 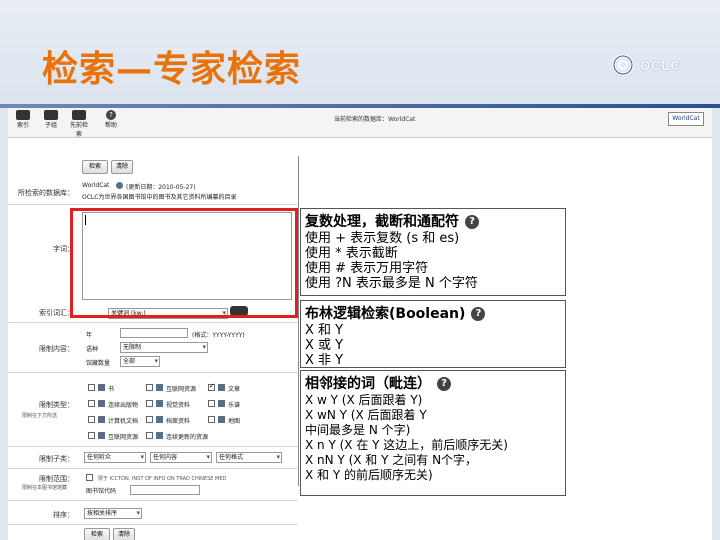 What do you see at coordinates (433, 383) in the screenshot?
I see `proximity-title: 相邻接的词（毗连）?` at bounding box center [433, 383].